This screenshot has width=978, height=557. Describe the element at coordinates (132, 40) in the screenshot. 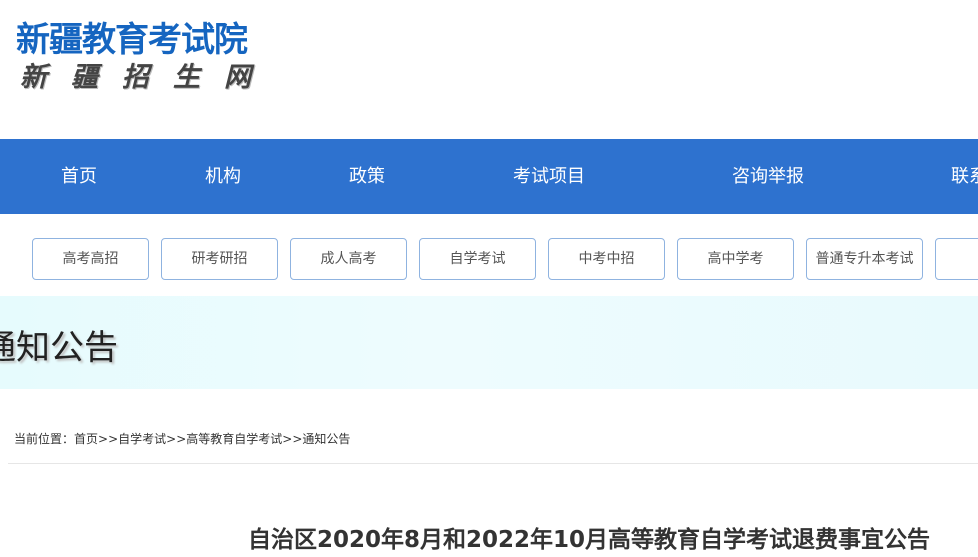

I see `logo-title: 新疆教育考试院` at that location.